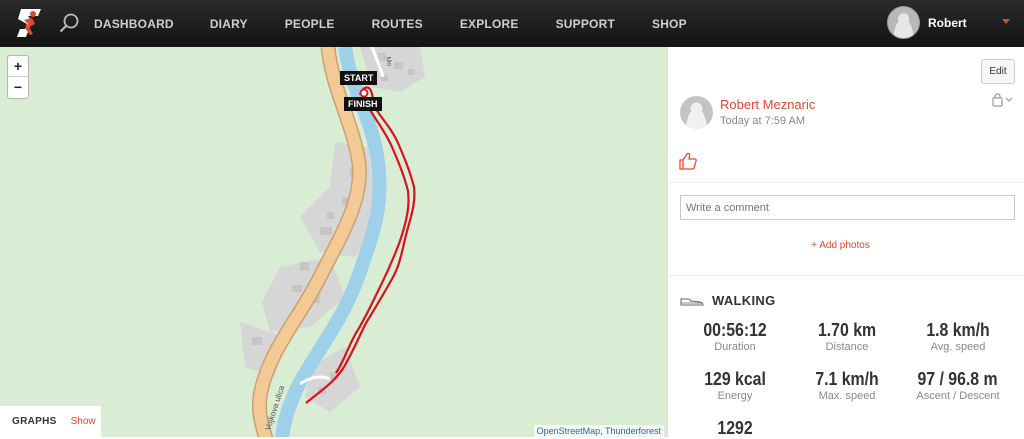 The image size is (1024, 439). I want to click on stat-ascent-descent: 97 / 96.8 m Ascent / Descent, so click(958, 385).